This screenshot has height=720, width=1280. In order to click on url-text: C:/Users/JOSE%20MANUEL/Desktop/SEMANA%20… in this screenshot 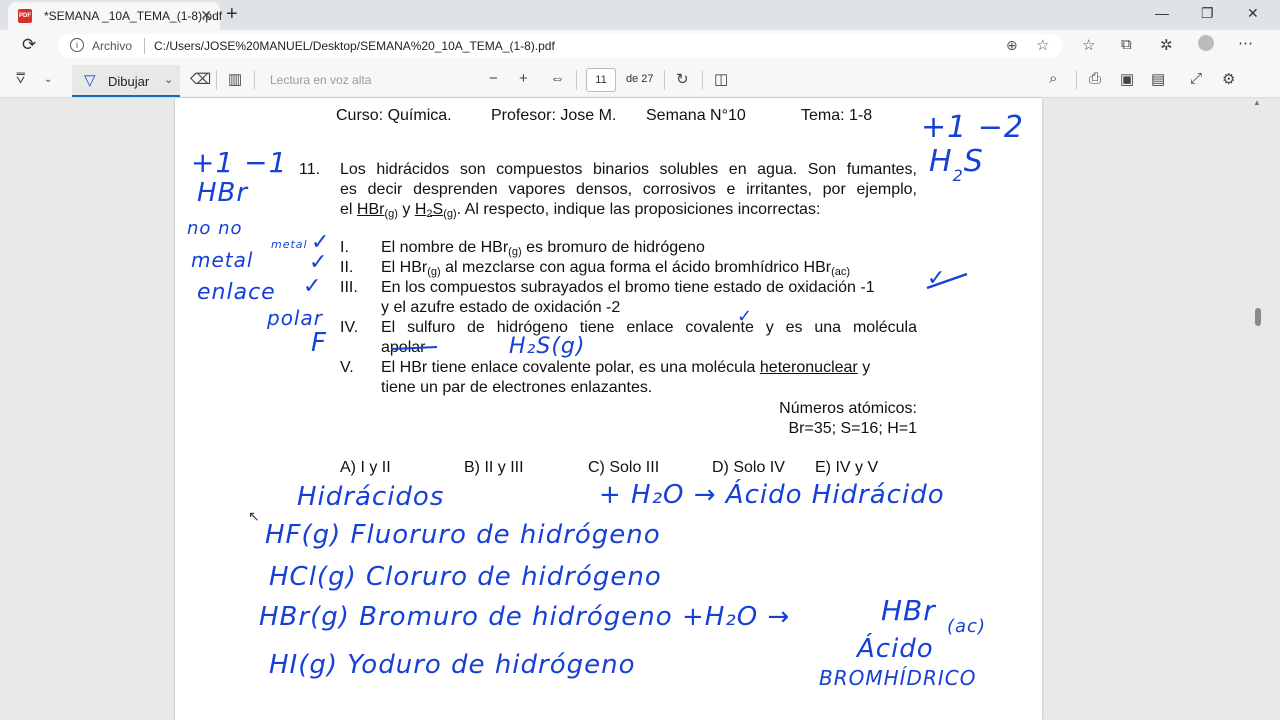, I will do `click(354, 46)`.